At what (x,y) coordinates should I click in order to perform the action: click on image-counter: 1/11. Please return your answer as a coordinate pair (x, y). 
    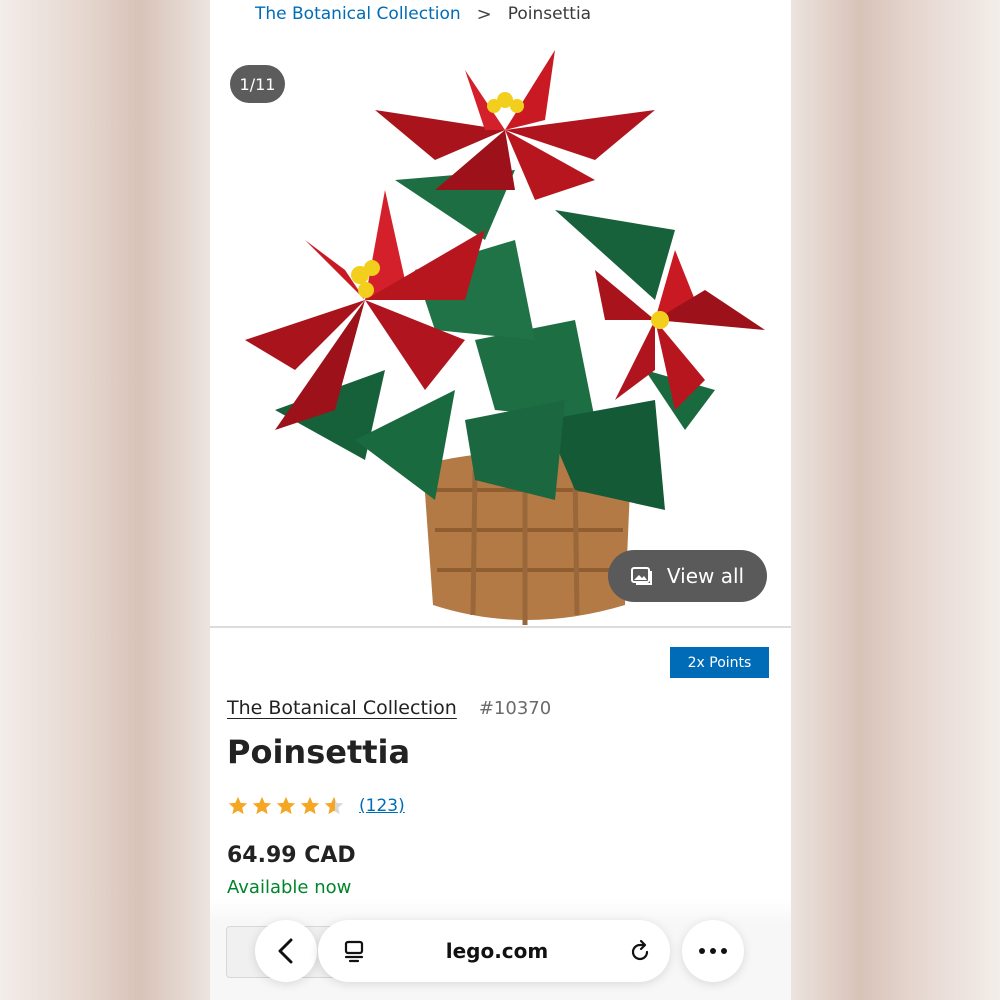
    Looking at the image, I should click on (257, 84).